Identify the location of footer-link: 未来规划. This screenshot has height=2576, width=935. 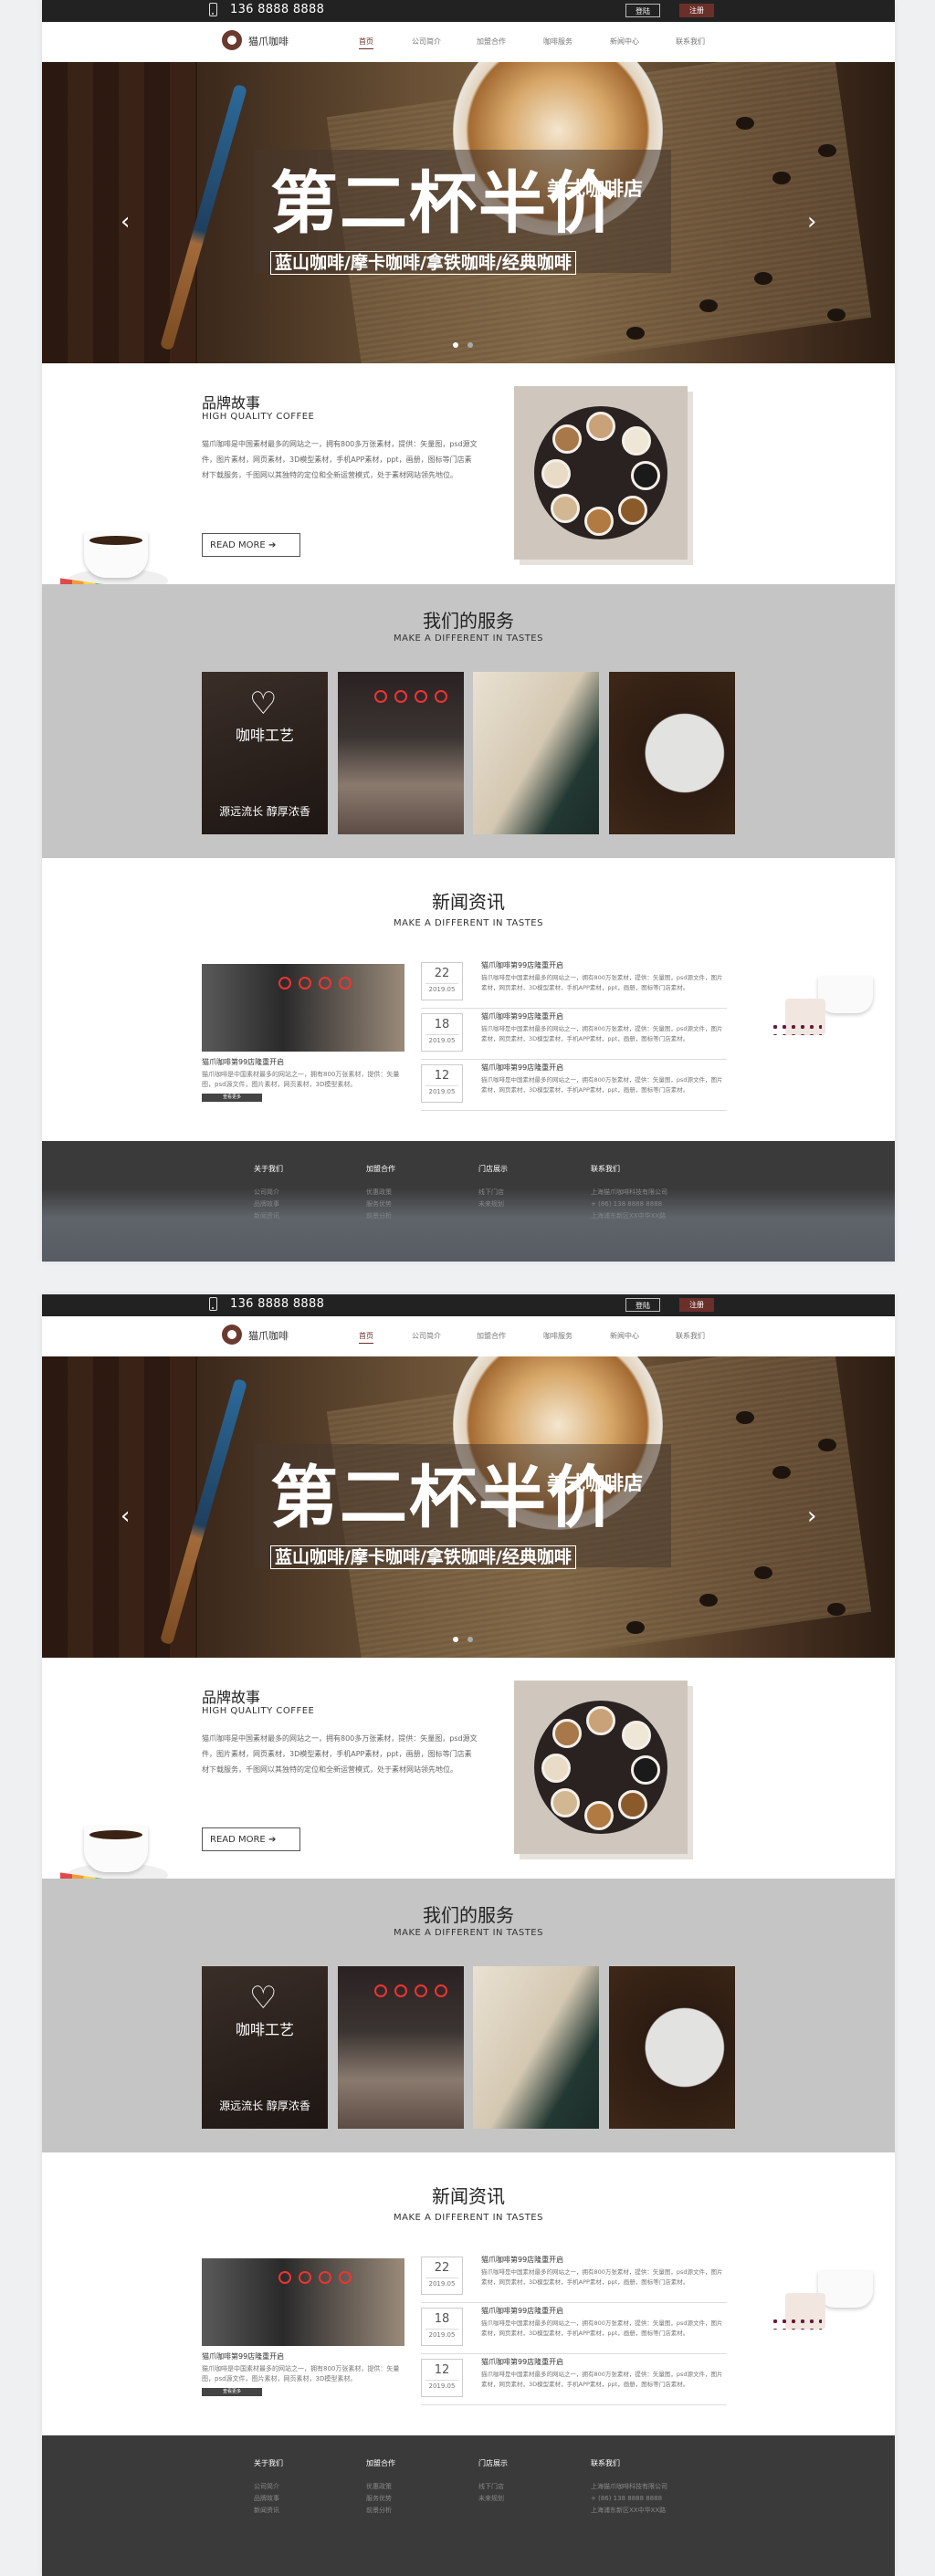
(529, 2499).